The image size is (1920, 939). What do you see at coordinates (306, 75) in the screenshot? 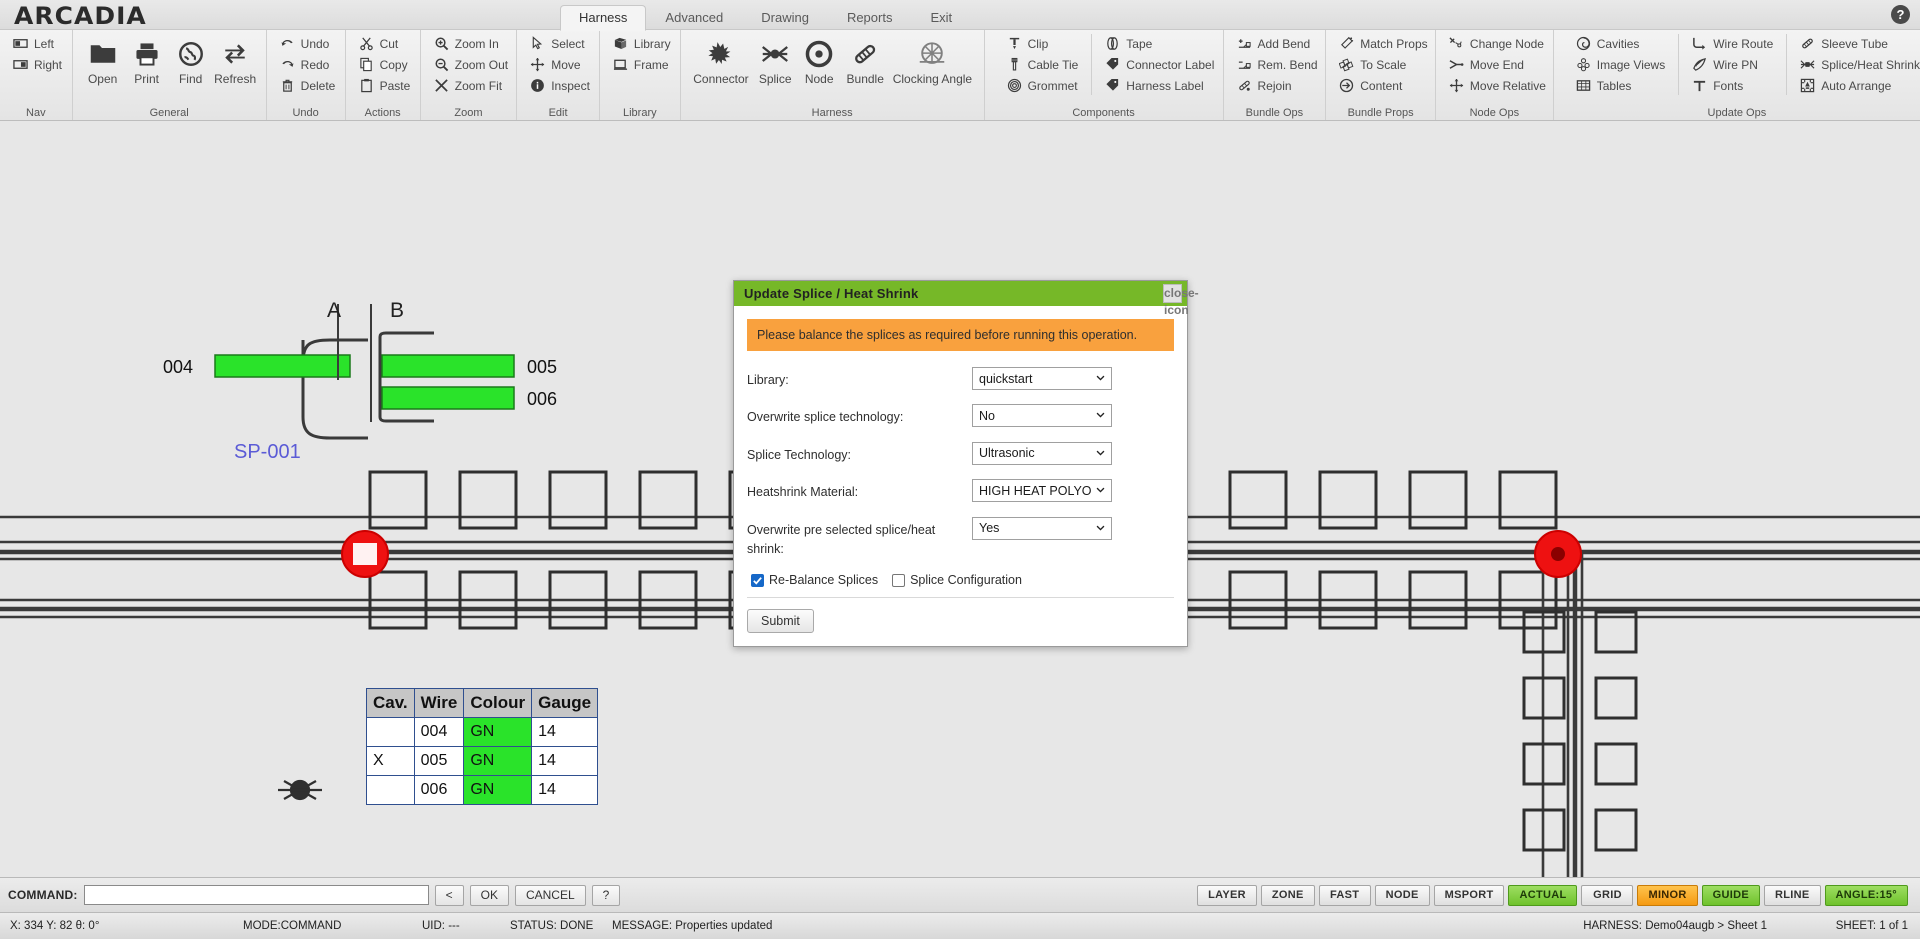
I see `ribbon-group-undo: Undo Redo Delete Undo` at bounding box center [306, 75].